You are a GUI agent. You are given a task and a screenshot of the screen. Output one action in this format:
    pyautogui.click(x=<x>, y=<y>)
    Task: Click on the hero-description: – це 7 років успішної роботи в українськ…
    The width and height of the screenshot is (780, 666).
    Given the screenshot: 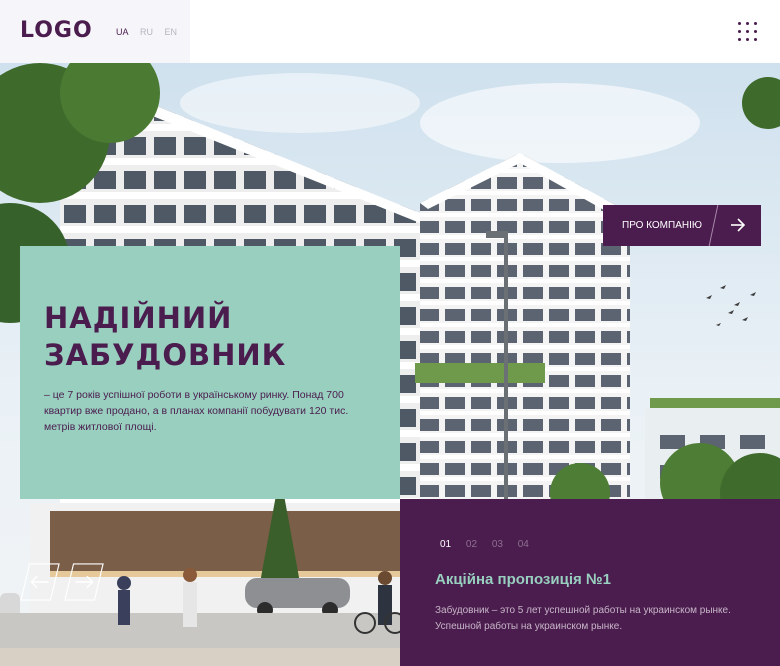 What is the action you would take?
    pyautogui.click(x=196, y=411)
    